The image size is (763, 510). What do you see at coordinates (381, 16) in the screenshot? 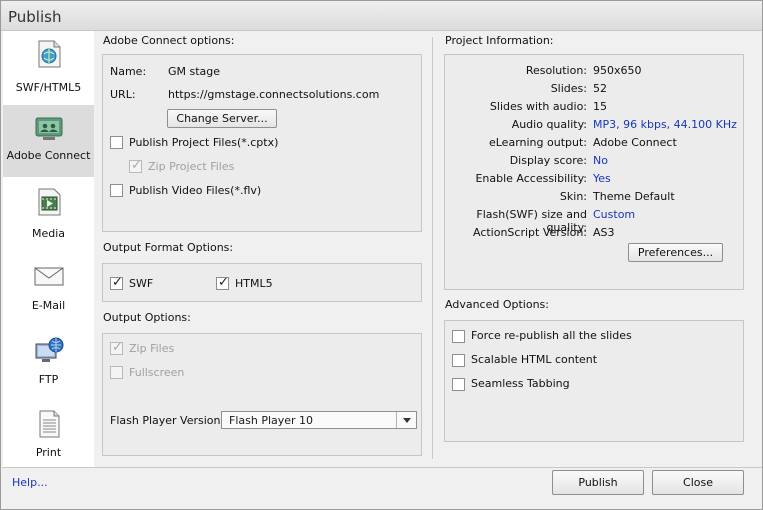
I see `title-bar: Publish` at bounding box center [381, 16].